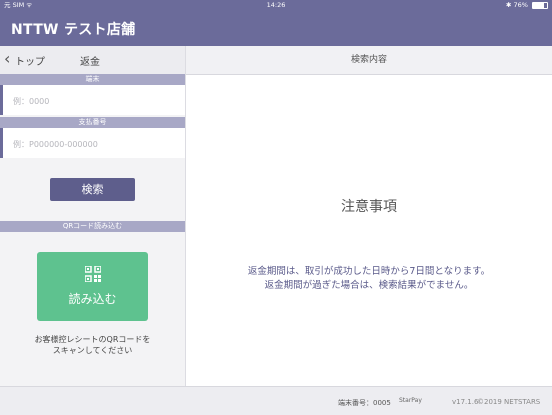  What do you see at coordinates (7, 59) in the screenshot?
I see `chevron-left-icon: ‹` at bounding box center [7, 59].